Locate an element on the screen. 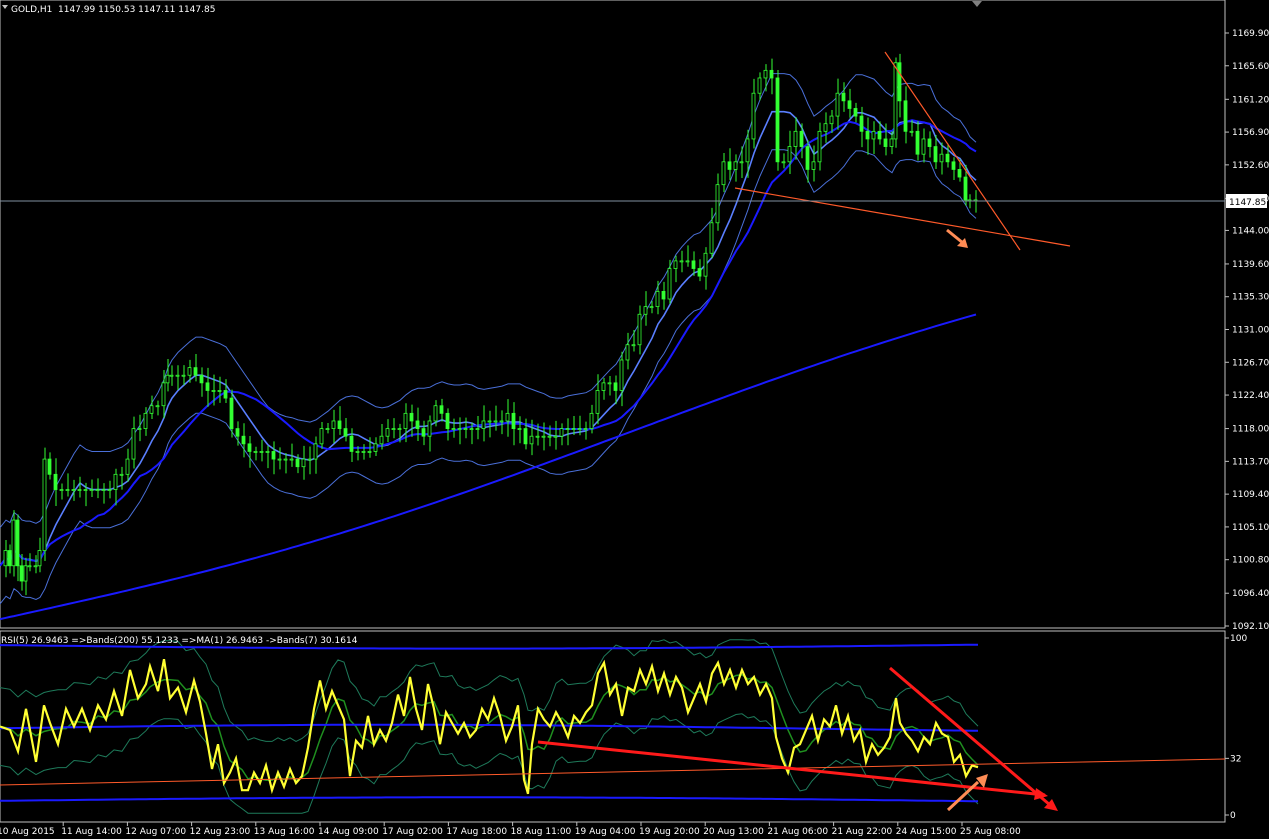 The width and height of the screenshot is (1269, 839). rsi-tick-label: 0 is located at coordinates (1233, 816).